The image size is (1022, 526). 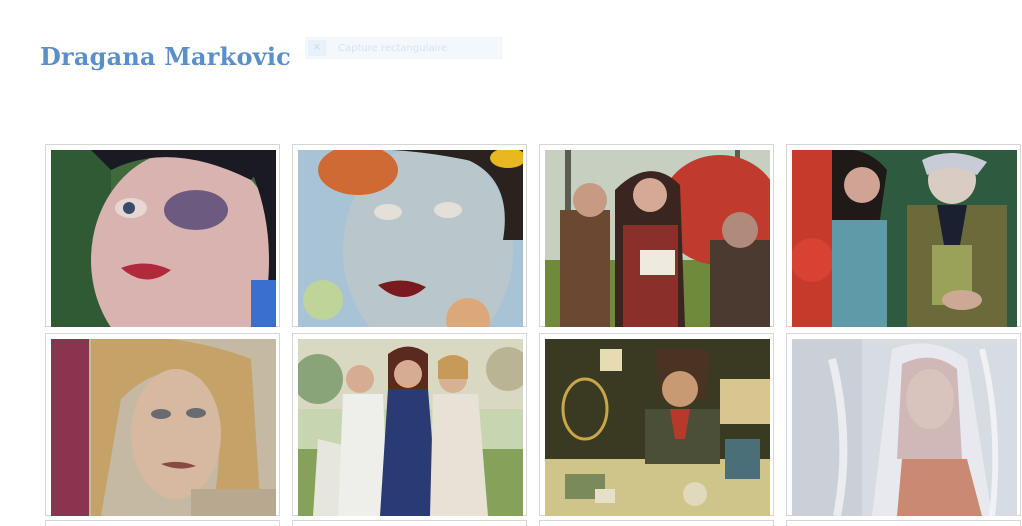 I want to click on gallery-item-12-partial, so click(x=903, y=523).